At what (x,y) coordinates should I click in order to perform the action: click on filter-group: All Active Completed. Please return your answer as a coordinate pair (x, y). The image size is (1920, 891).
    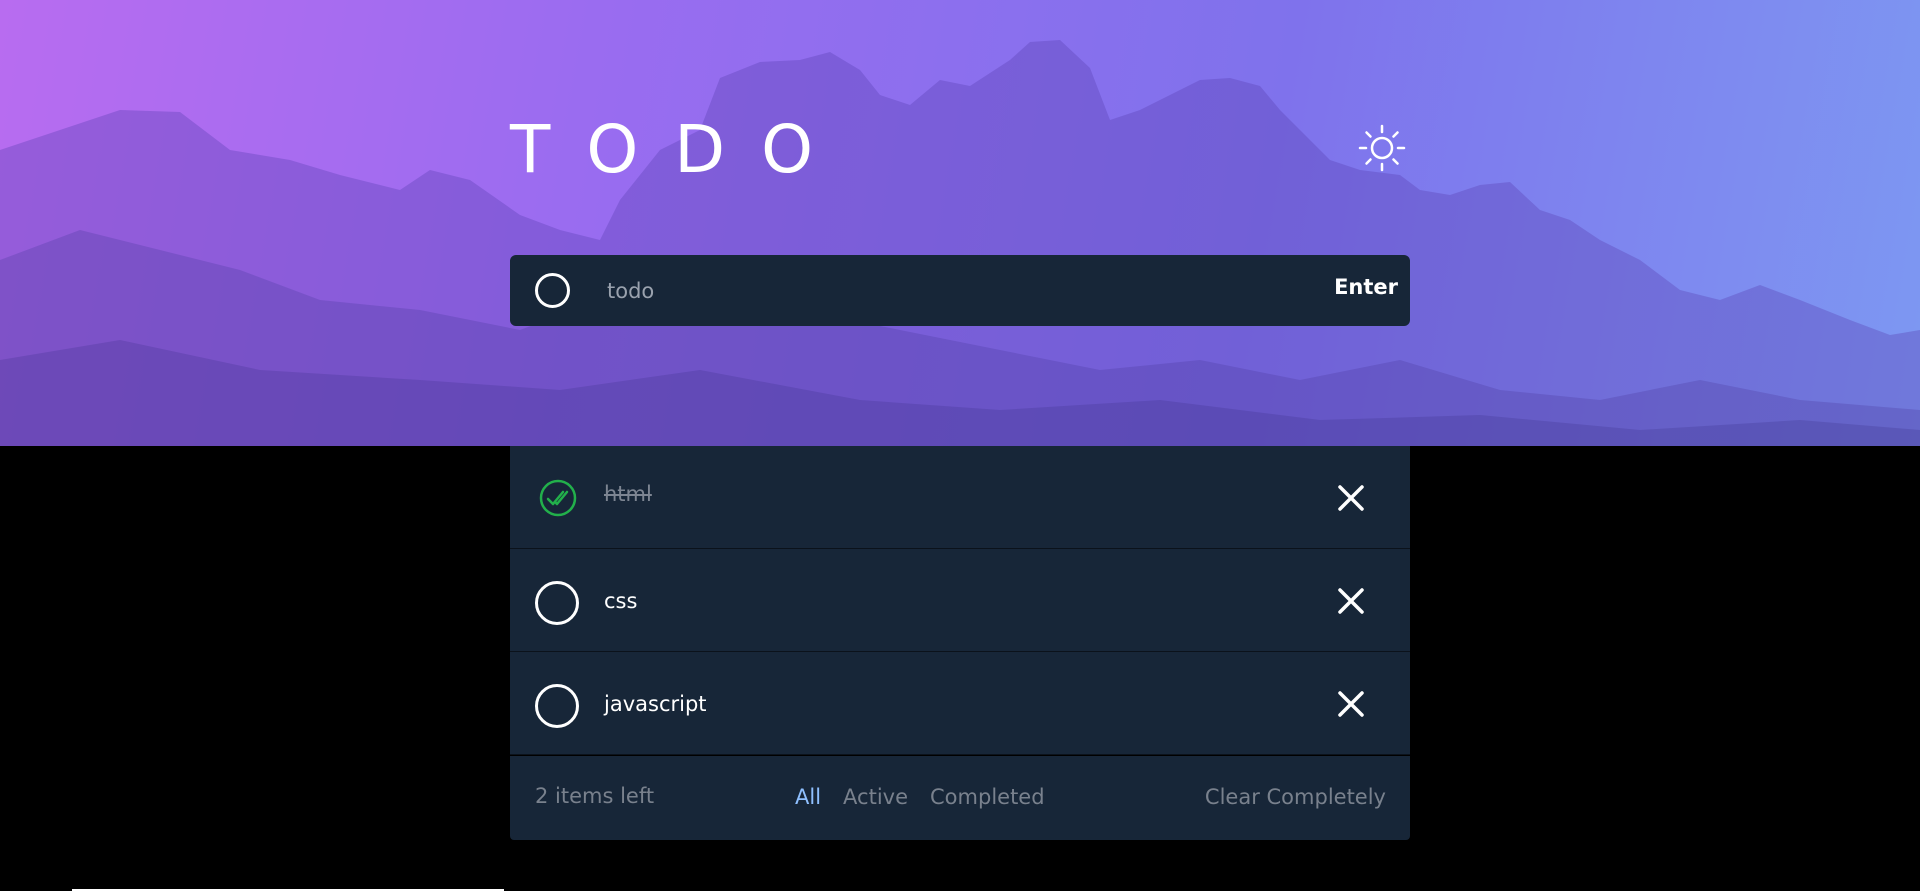
    Looking at the image, I should click on (920, 797).